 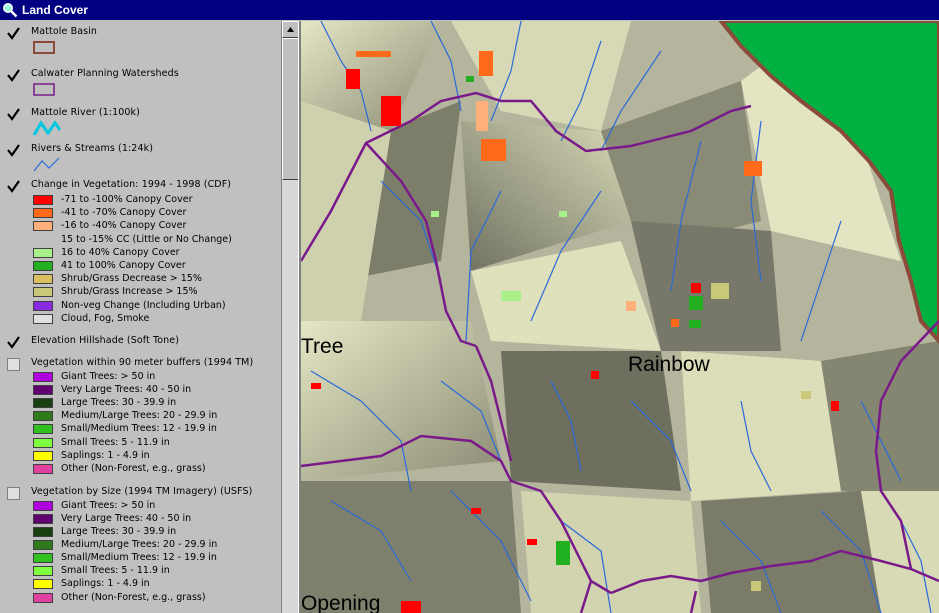 What do you see at coordinates (146, 239) in the screenshot?
I see `class-label: 15 to -15% CC (Little or No Change)` at bounding box center [146, 239].